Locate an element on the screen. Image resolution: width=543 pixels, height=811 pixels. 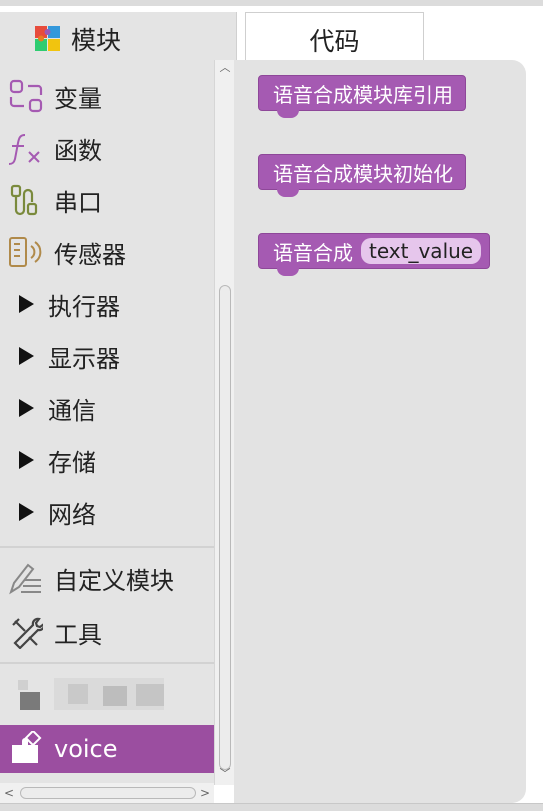
sidebar-vertical-scrollbar: ︿ ﹀ is located at coordinates (224, 422).